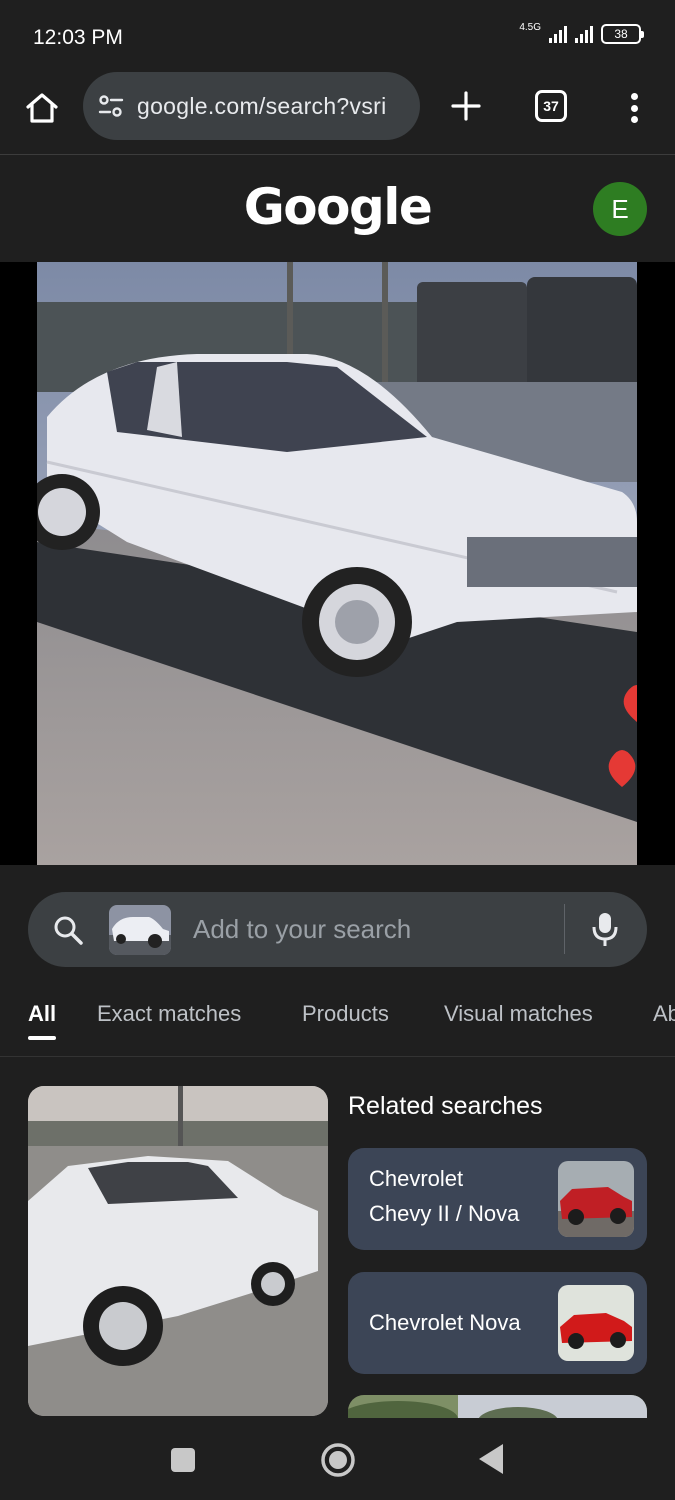 The width and height of the screenshot is (675, 1500). I want to click on account-avatar: E, so click(620, 209).